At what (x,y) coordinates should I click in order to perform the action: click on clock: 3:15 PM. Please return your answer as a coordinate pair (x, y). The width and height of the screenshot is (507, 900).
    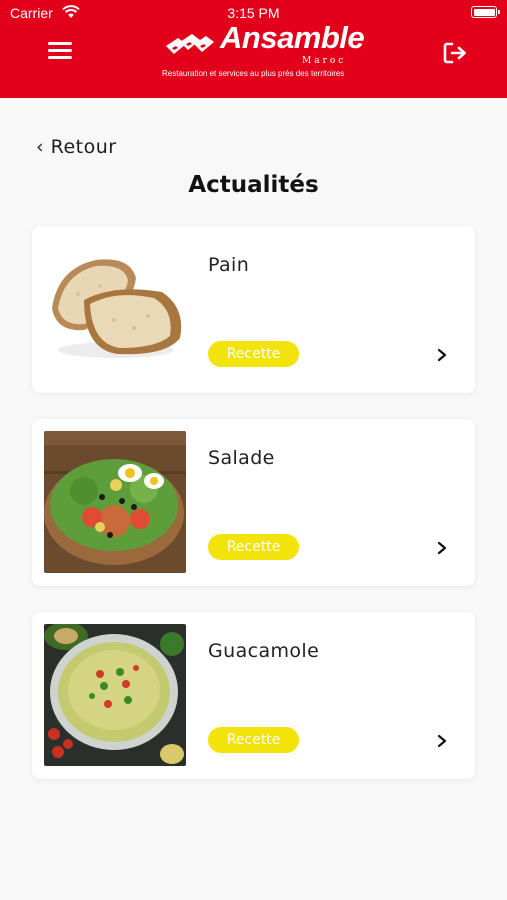
    Looking at the image, I should click on (253, 13).